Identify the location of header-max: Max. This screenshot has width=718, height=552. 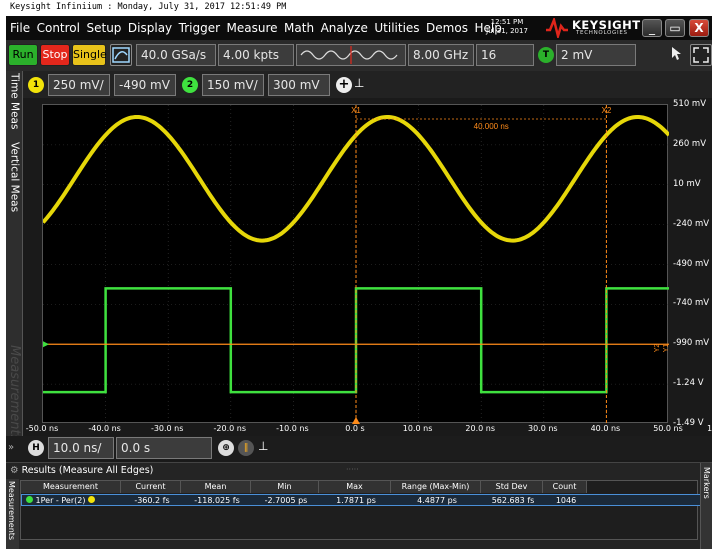
(355, 487).